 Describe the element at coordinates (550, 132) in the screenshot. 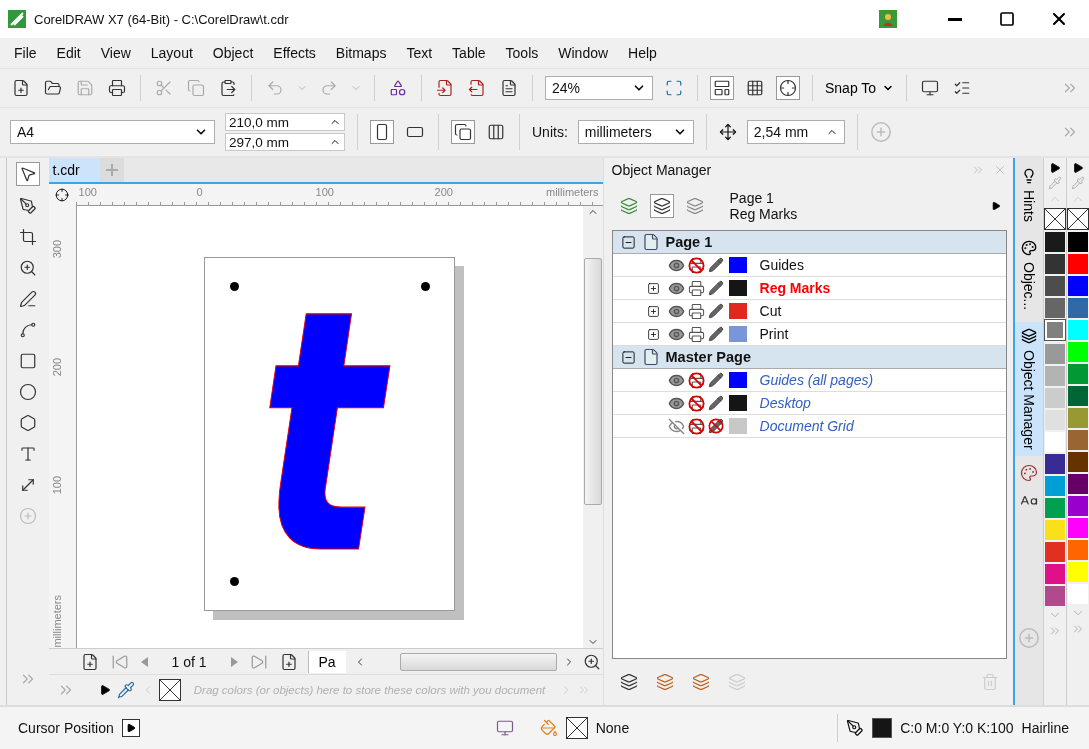

I see `units-label: Units:` at that location.